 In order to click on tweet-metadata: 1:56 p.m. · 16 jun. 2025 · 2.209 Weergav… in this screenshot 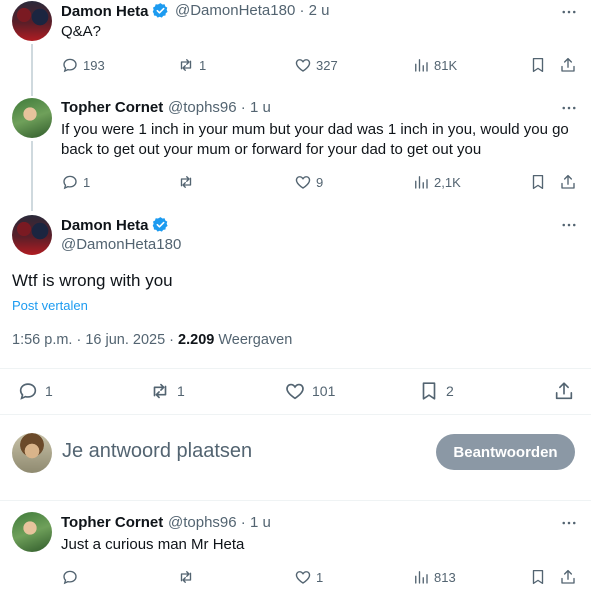, I will do `click(152, 340)`.